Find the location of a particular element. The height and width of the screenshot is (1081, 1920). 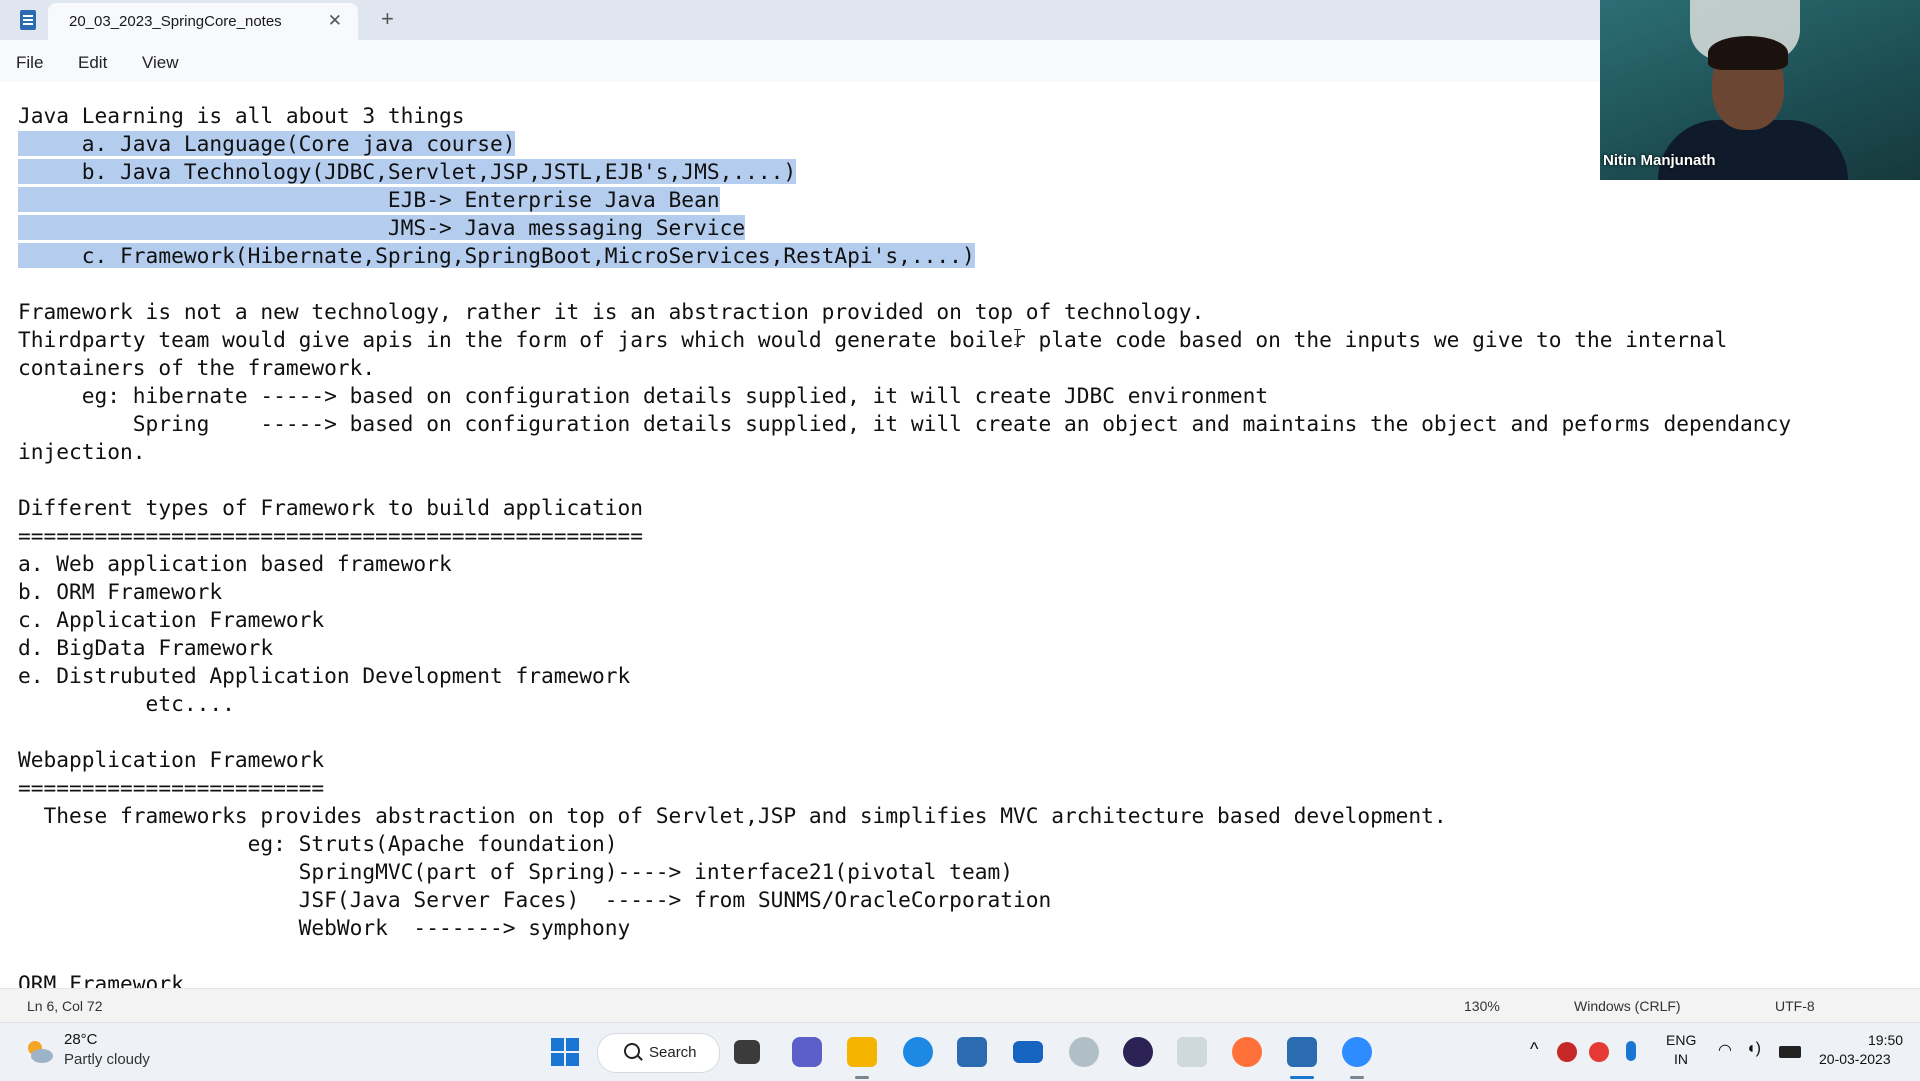

editor-line: c. Application Framework is located at coordinates (171, 619).